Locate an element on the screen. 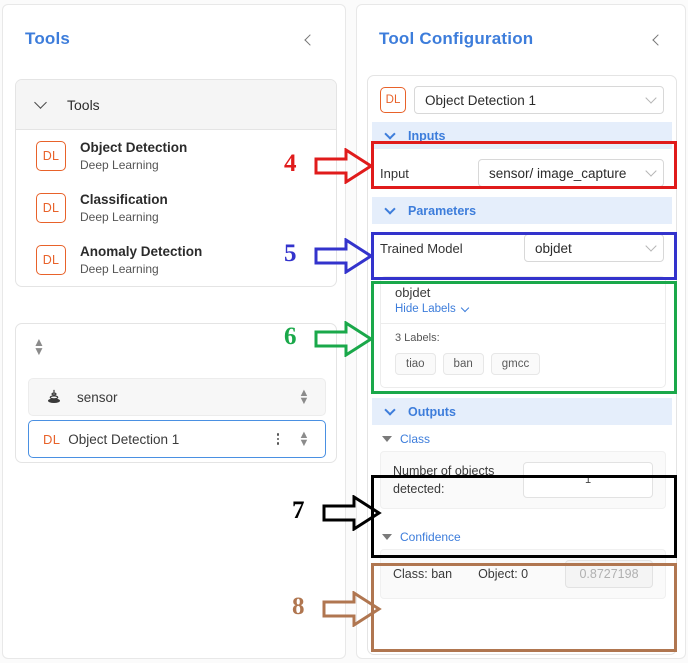  confidence-row: Class: ban Object: 0 0.8727198 is located at coordinates (523, 574).